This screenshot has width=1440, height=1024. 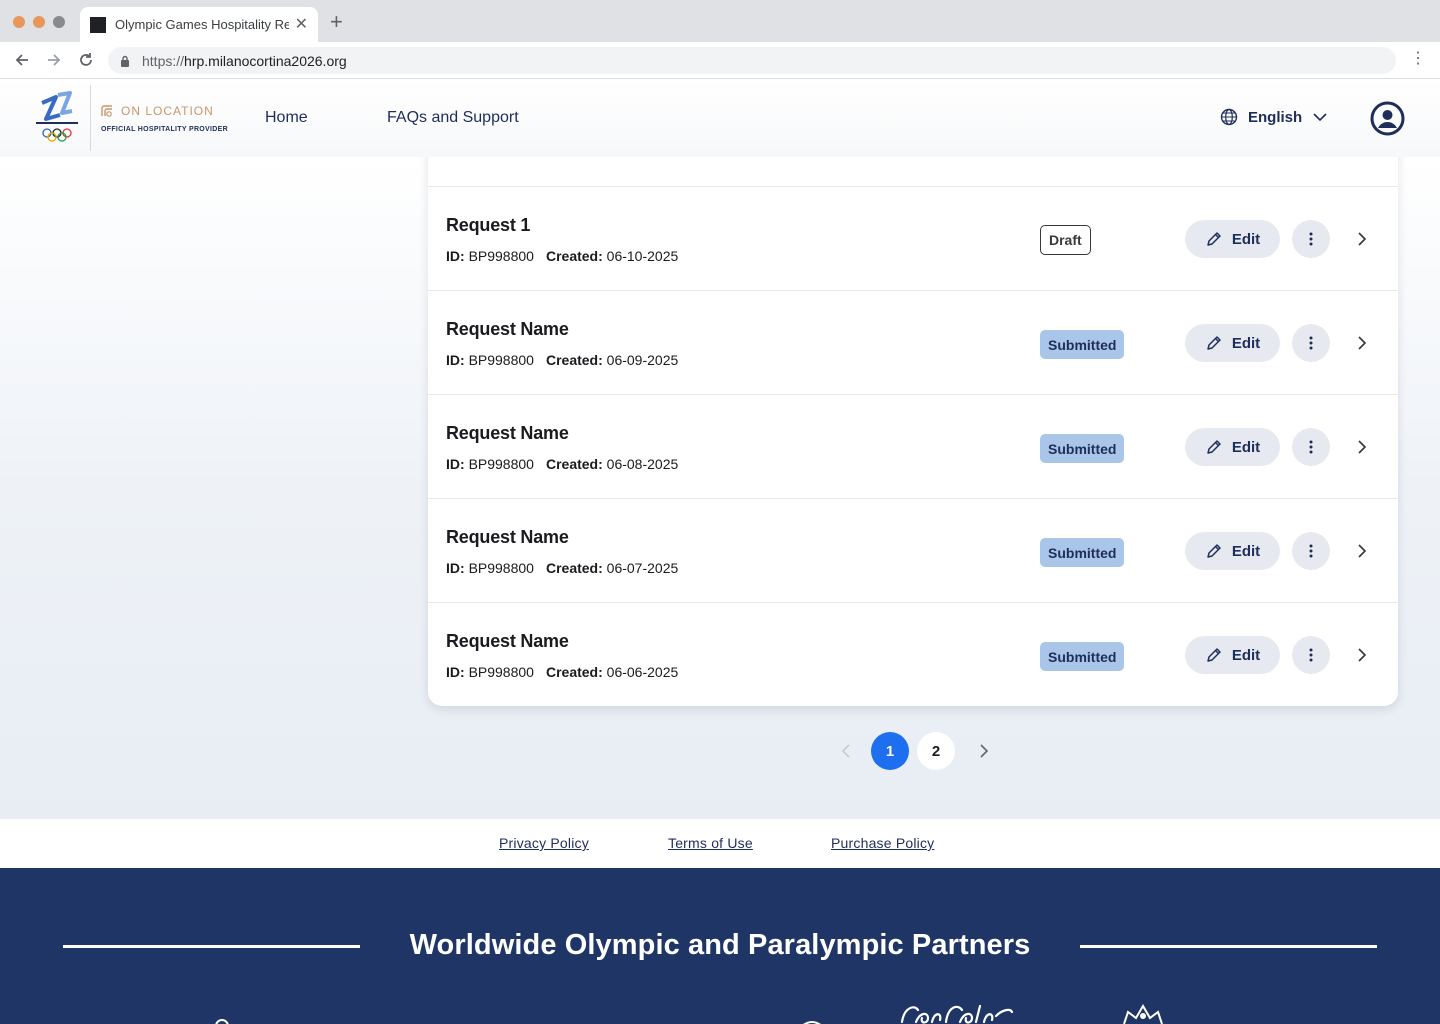 I want to click on lock-icon, so click(x=125, y=61).